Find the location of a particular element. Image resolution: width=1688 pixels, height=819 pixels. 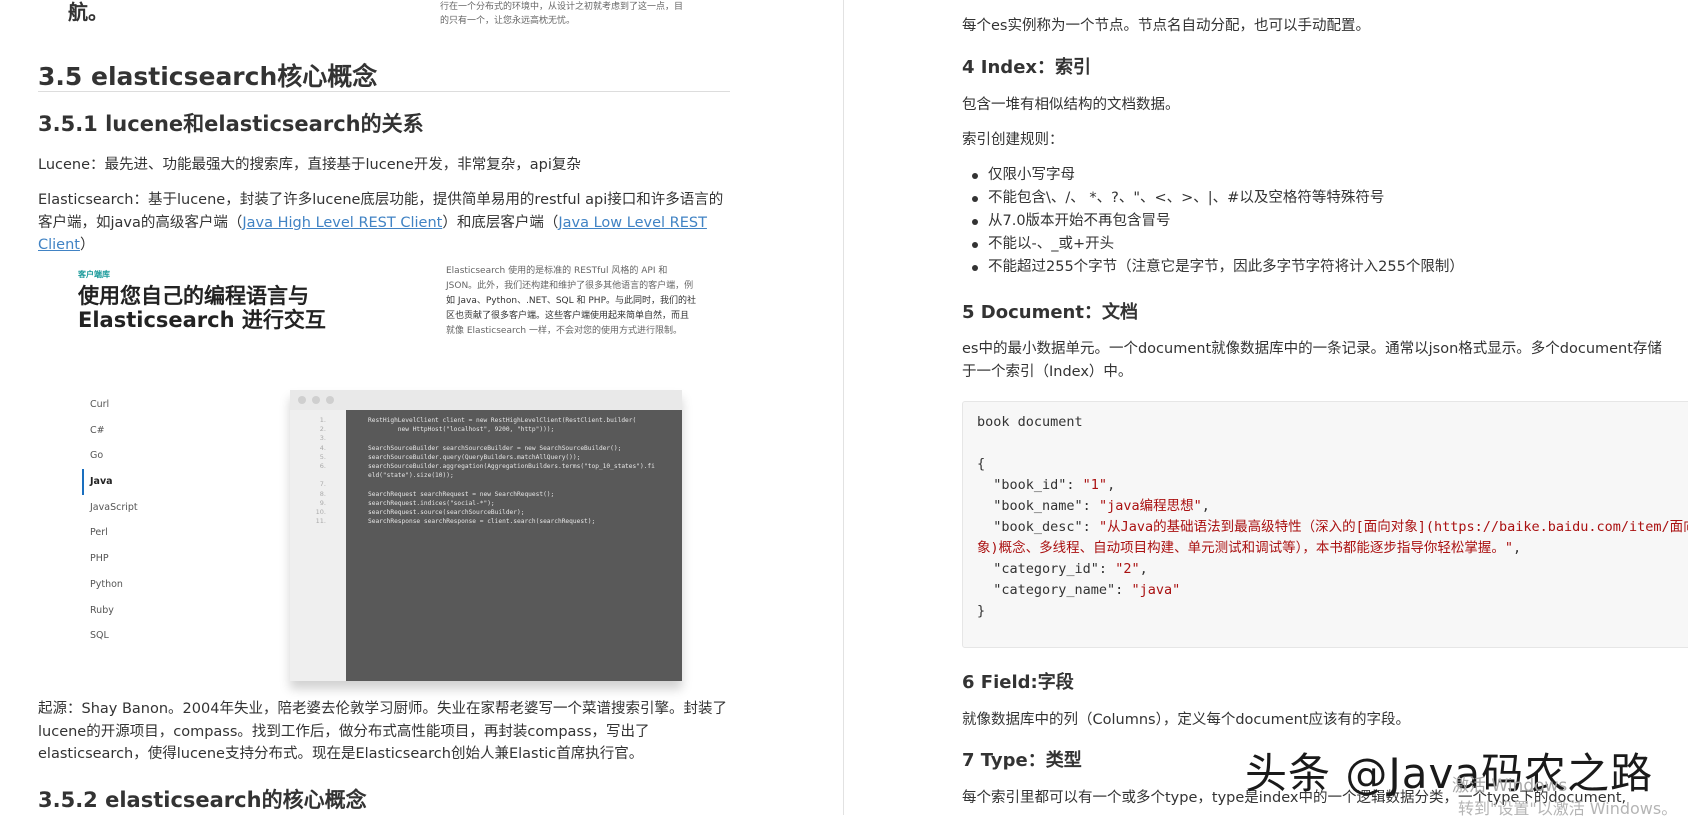

java-high-level-client-link: Java High Level REST Client is located at coordinates (342, 223).